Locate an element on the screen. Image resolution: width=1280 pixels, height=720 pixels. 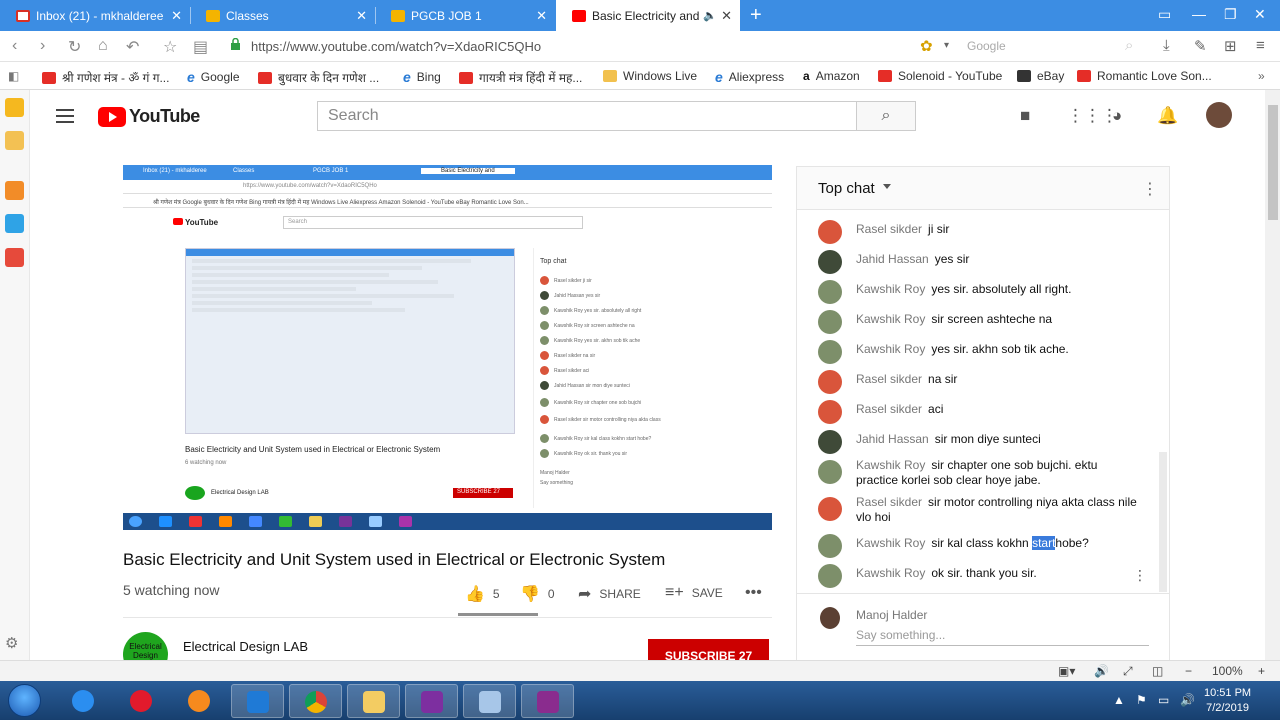
tray-expand-icon: ▲ is located at coordinates (1119, 700).